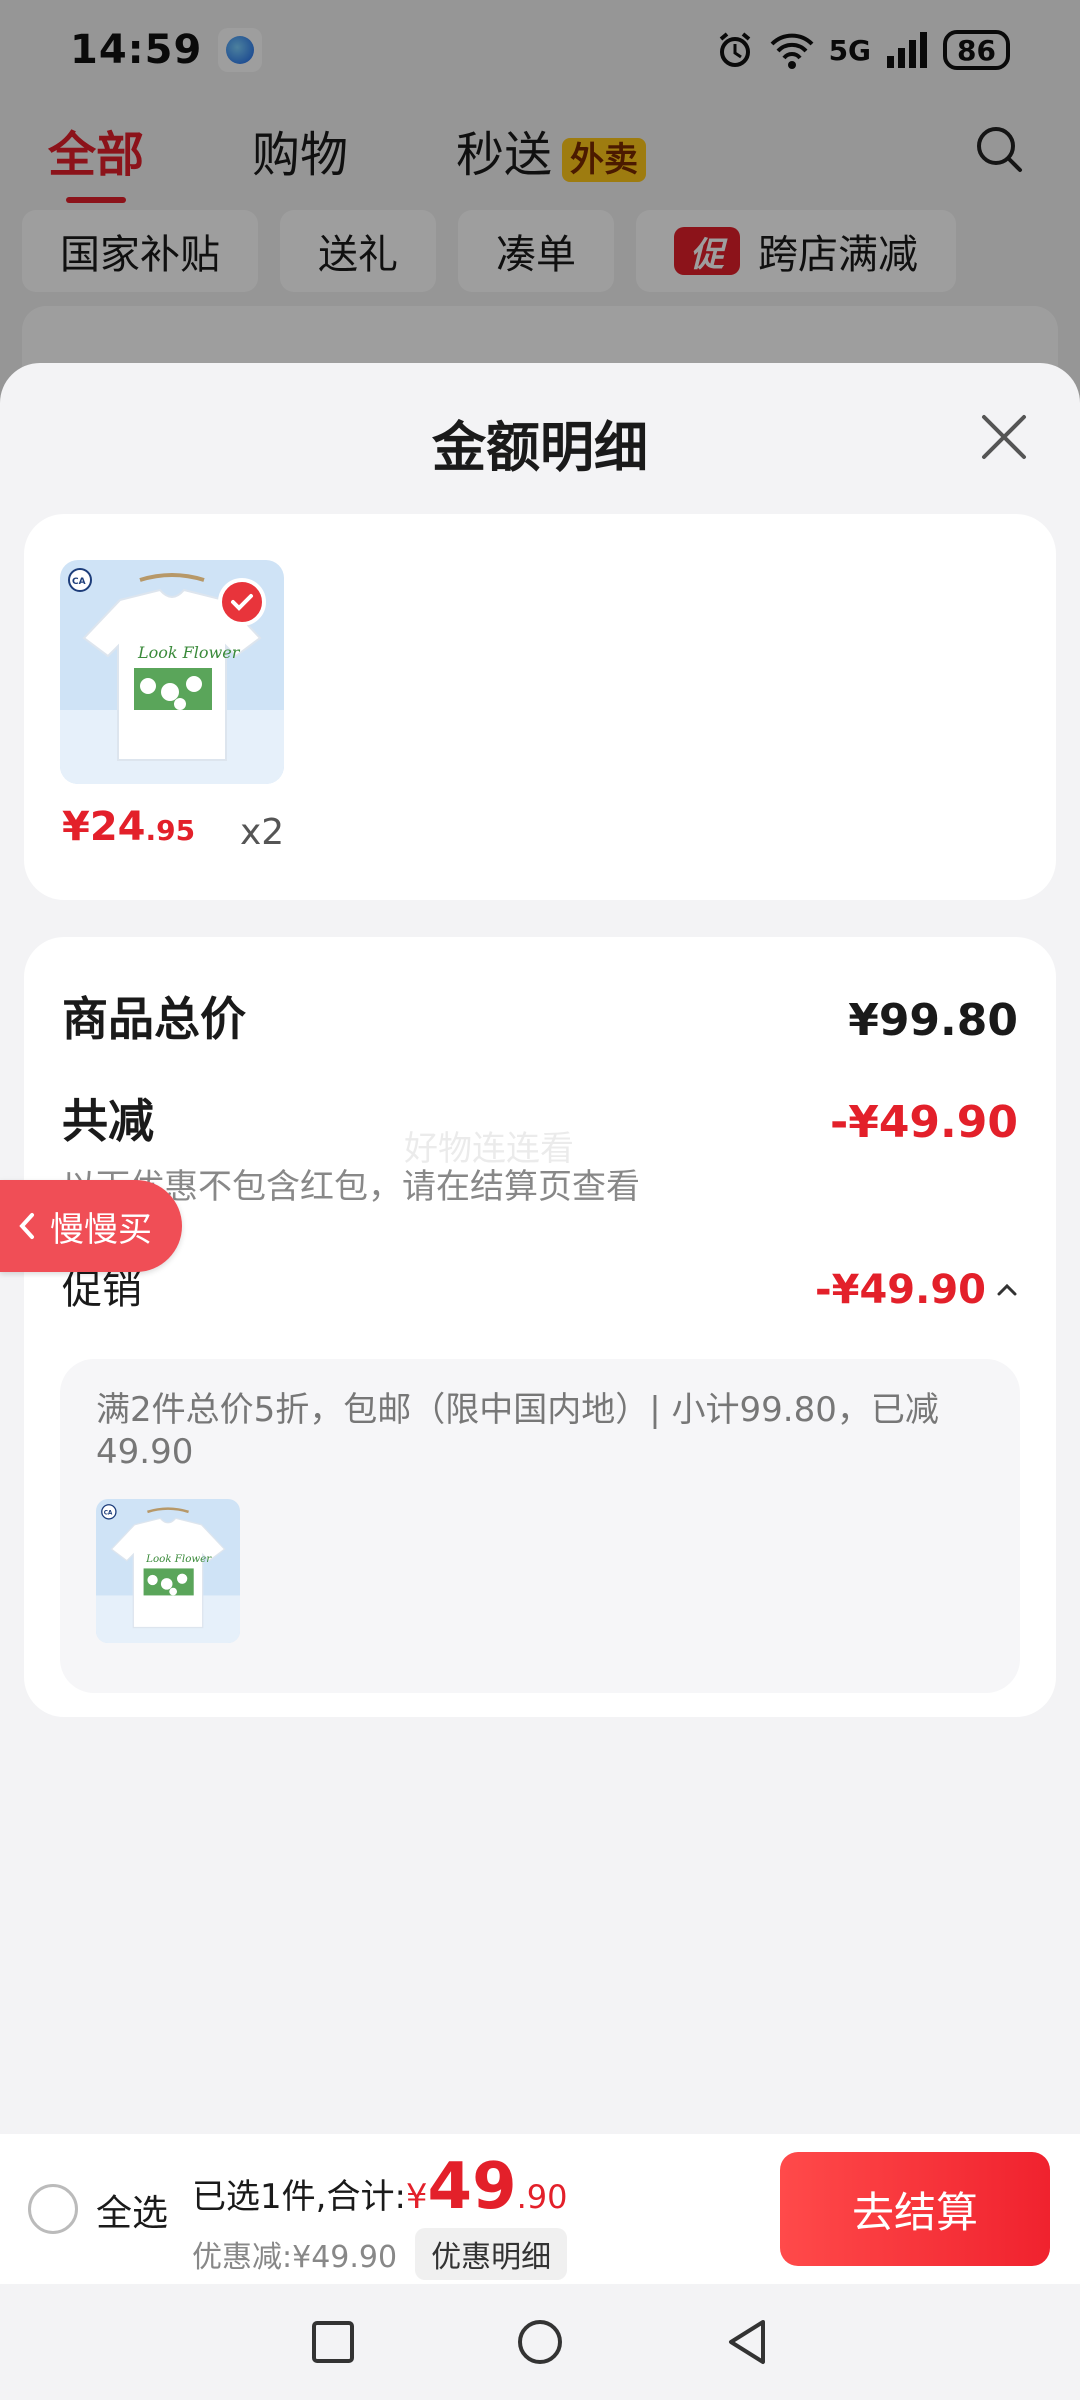 Image resolution: width=1080 pixels, height=2400 pixels. What do you see at coordinates (416, 2197) in the screenshot?
I see `total-currency: ¥` at bounding box center [416, 2197].